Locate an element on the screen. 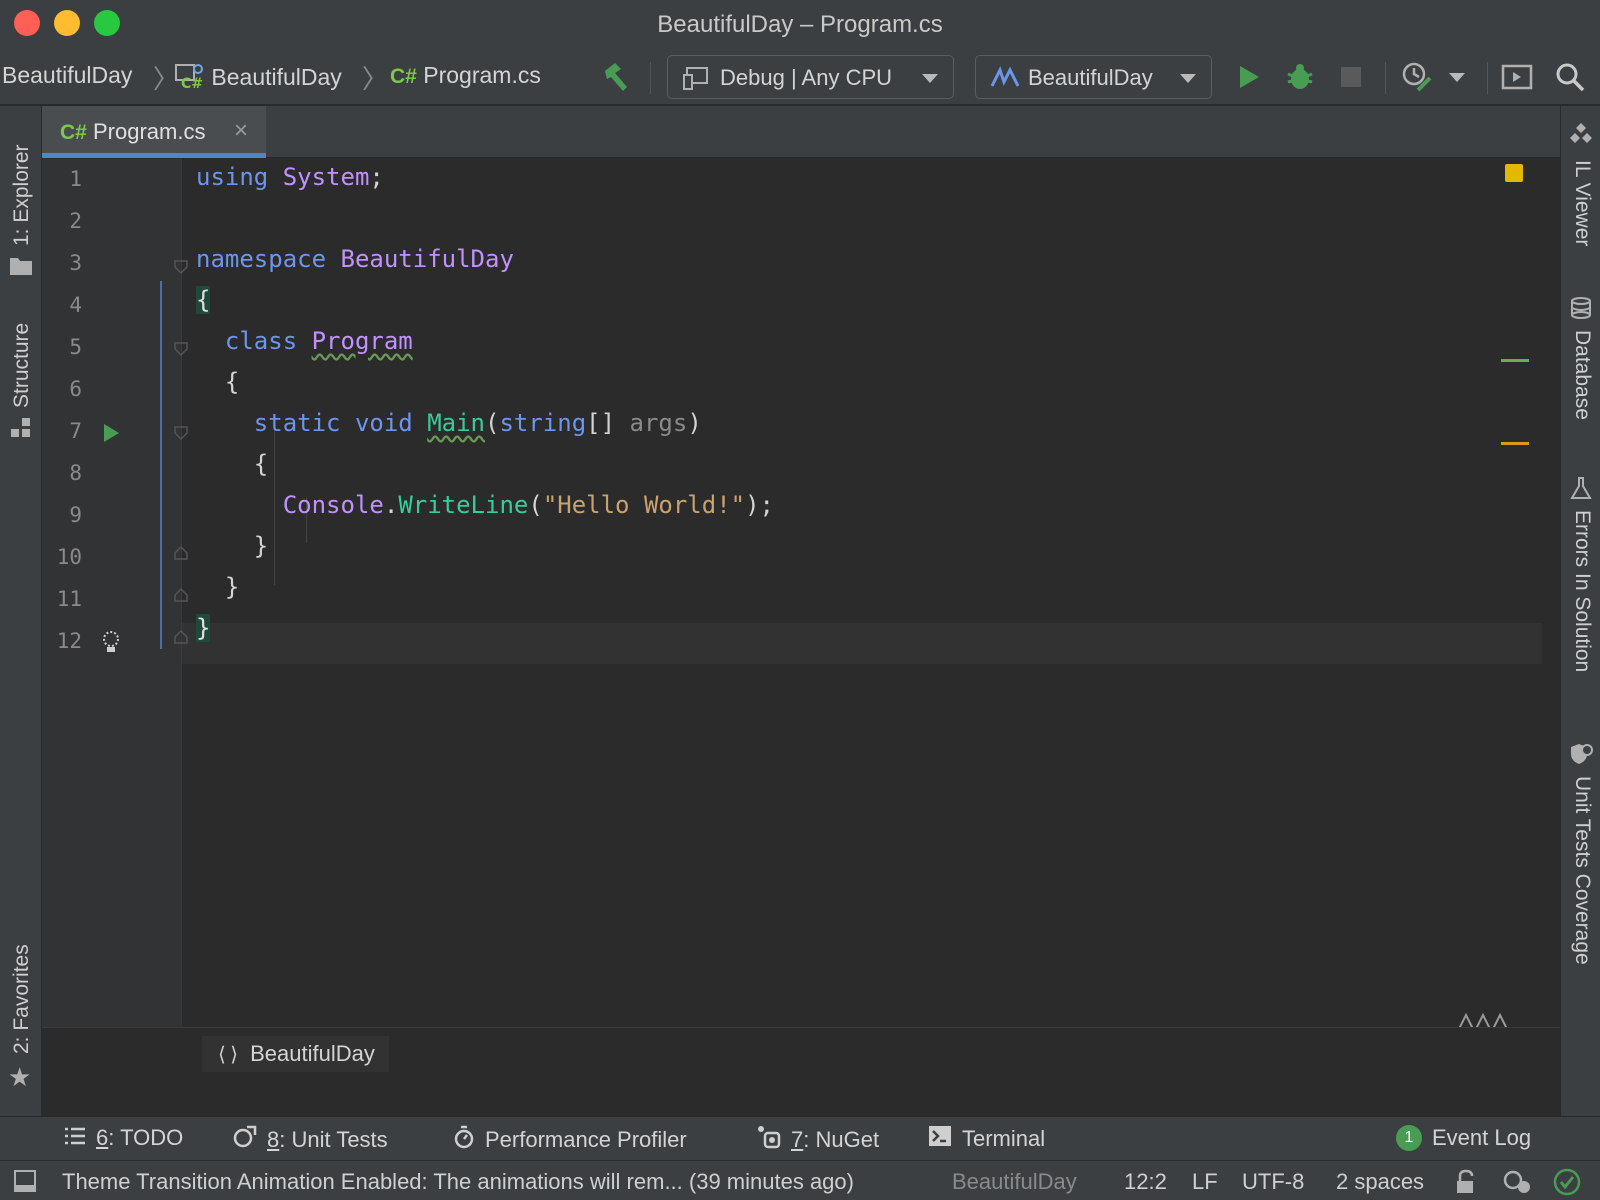  svg-text: C# is located at coordinates (192, 83).